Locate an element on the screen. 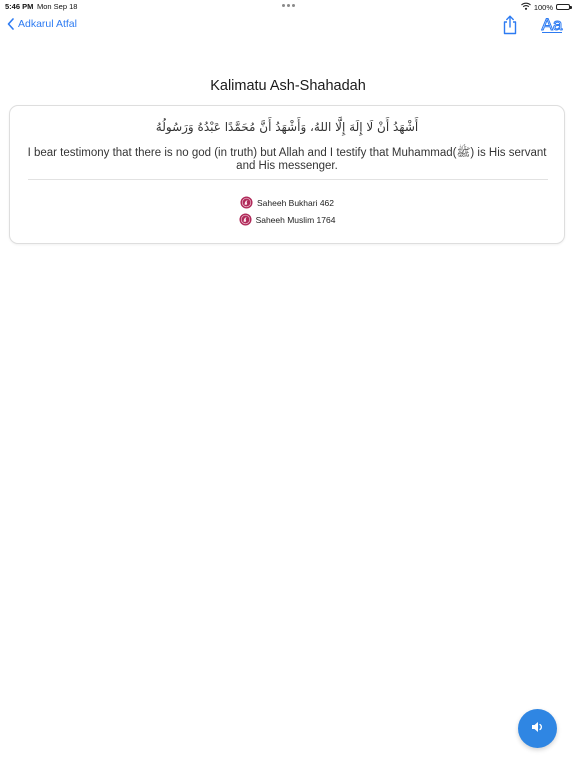 The image size is (576, 768). speaker-icon is located at coordinates (538, 729).